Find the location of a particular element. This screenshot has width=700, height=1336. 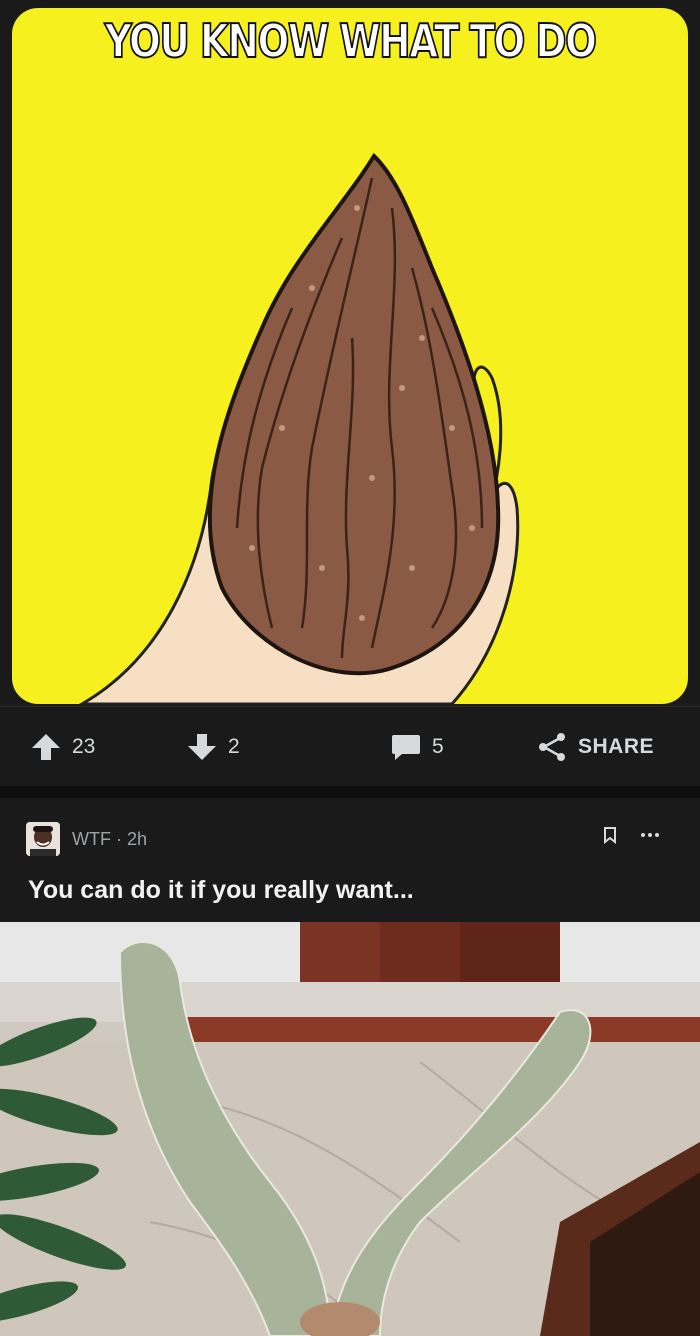

upvote-button: 23 is located at coordinates (62, 747).